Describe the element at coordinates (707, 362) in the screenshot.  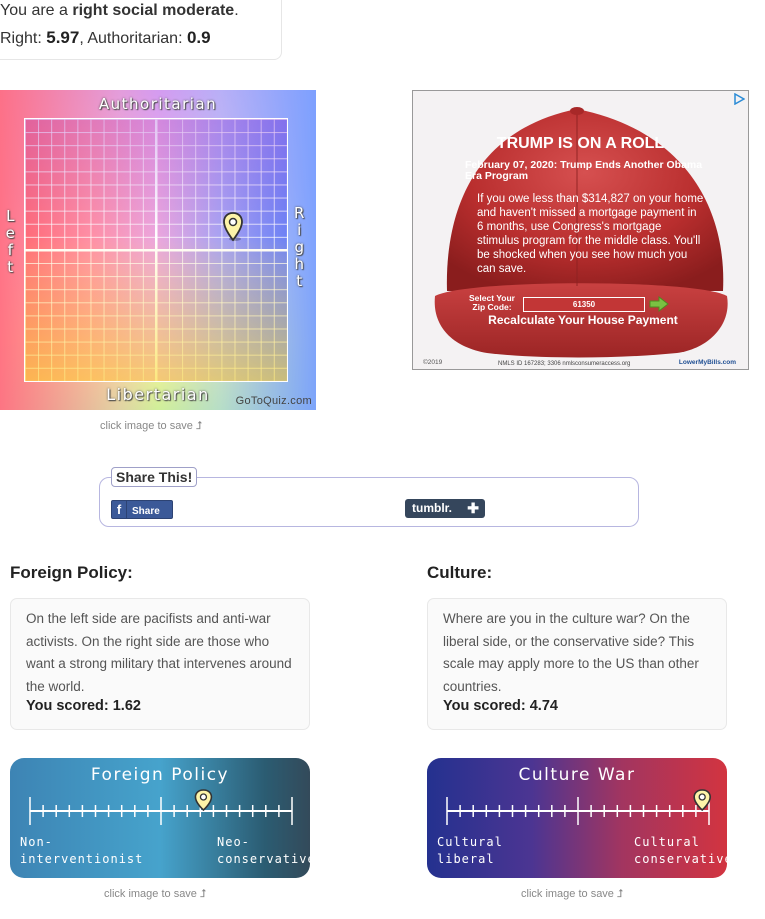
I see `ad-brand-logo: LowerMyBills.com` at that location.